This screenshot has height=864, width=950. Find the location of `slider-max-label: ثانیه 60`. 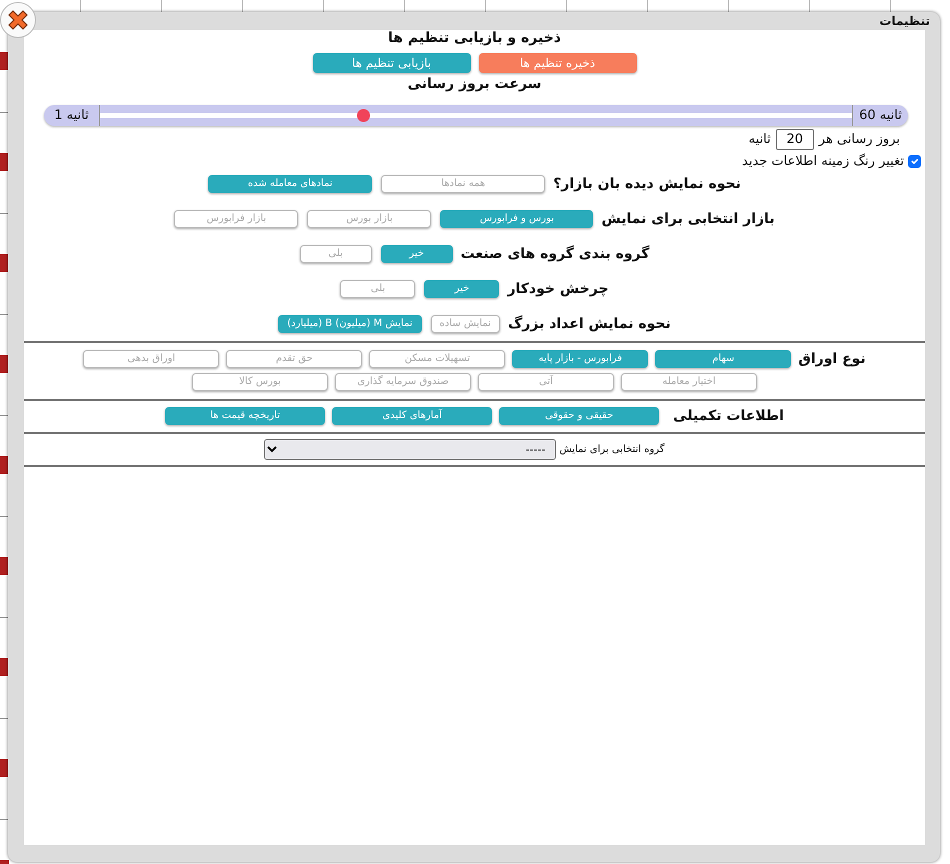

slider-max-label: ثانیه 60 is located at coordinates (880, 115).